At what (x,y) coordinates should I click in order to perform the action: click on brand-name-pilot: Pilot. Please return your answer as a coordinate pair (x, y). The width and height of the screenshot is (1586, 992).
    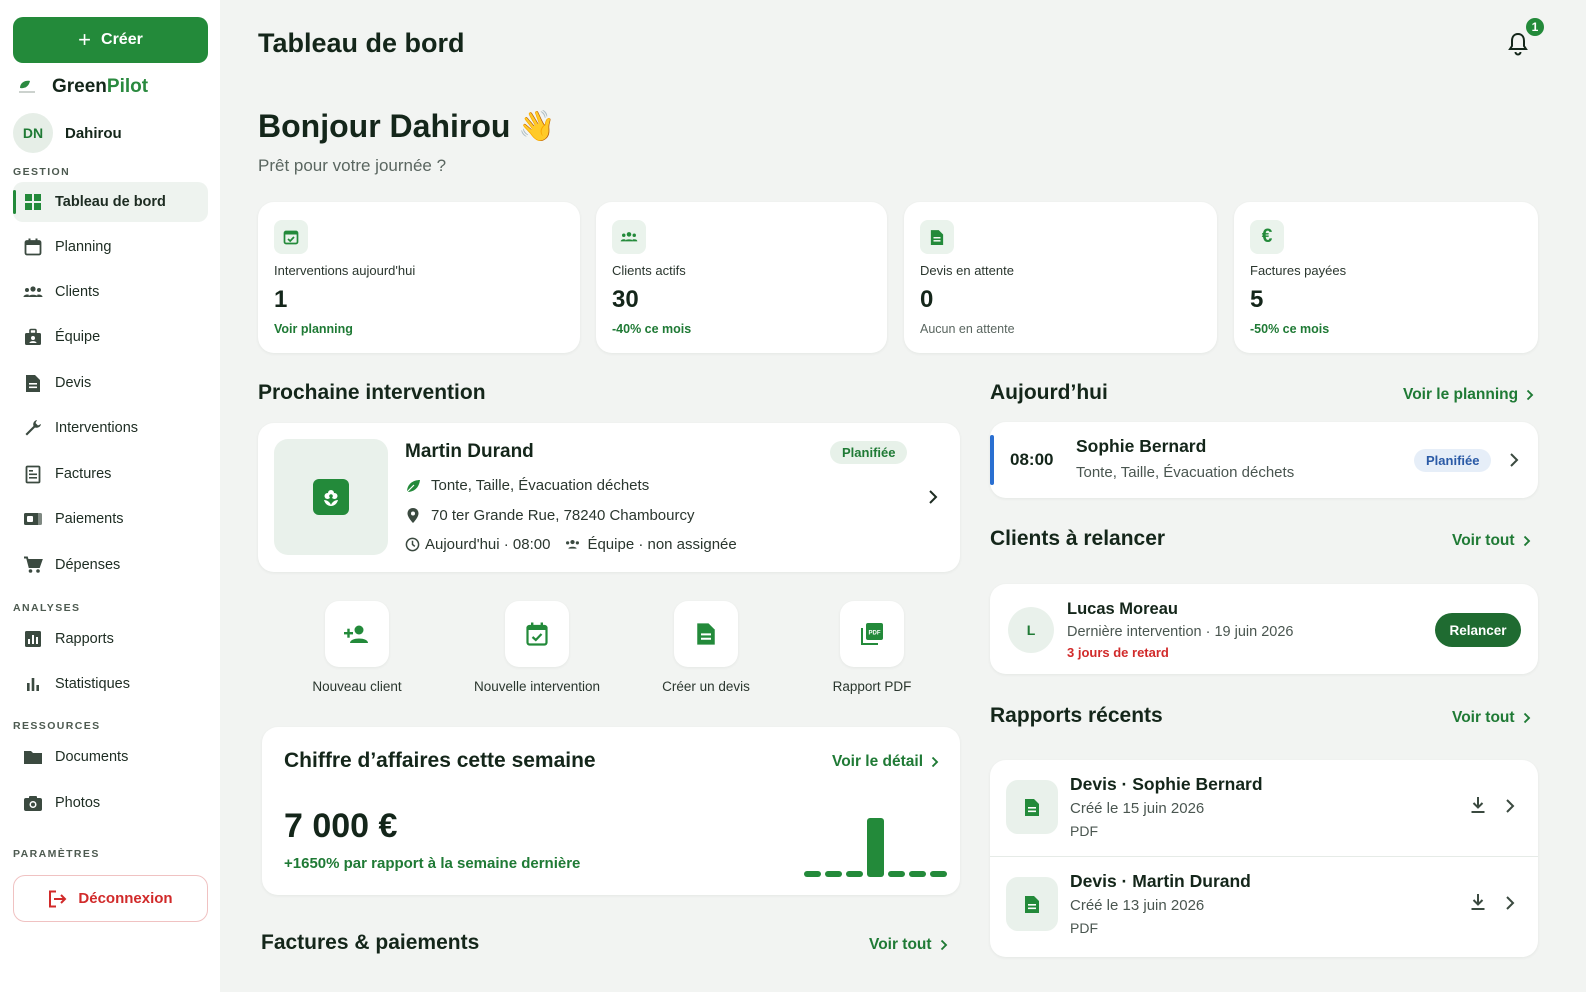
    Looking at the image, I should click on (127, 86).